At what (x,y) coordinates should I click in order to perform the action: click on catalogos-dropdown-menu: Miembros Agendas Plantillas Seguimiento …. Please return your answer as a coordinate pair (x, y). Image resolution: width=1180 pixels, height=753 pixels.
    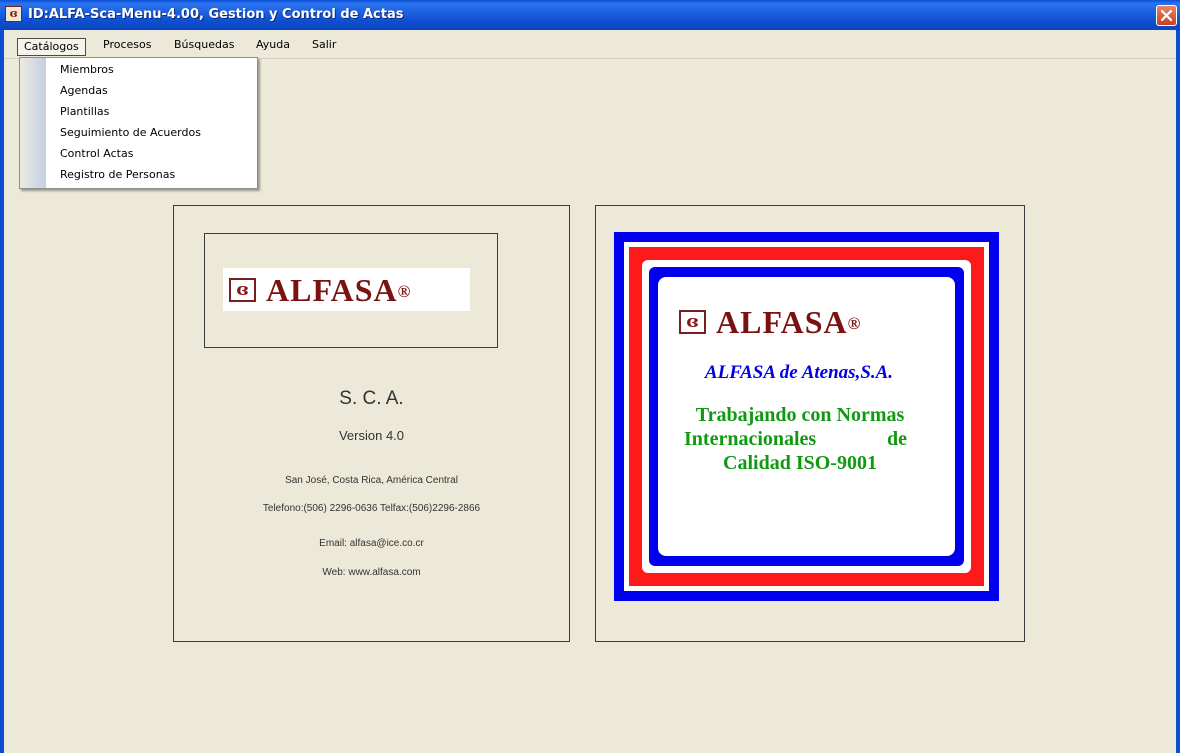
    Looking at the image, I should click on (138, 123).